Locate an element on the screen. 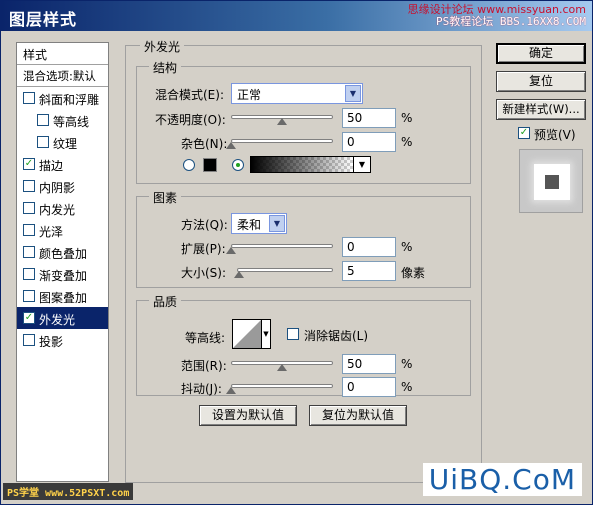  preview-checkbox: ✓ is located at coordinates (524, 133).